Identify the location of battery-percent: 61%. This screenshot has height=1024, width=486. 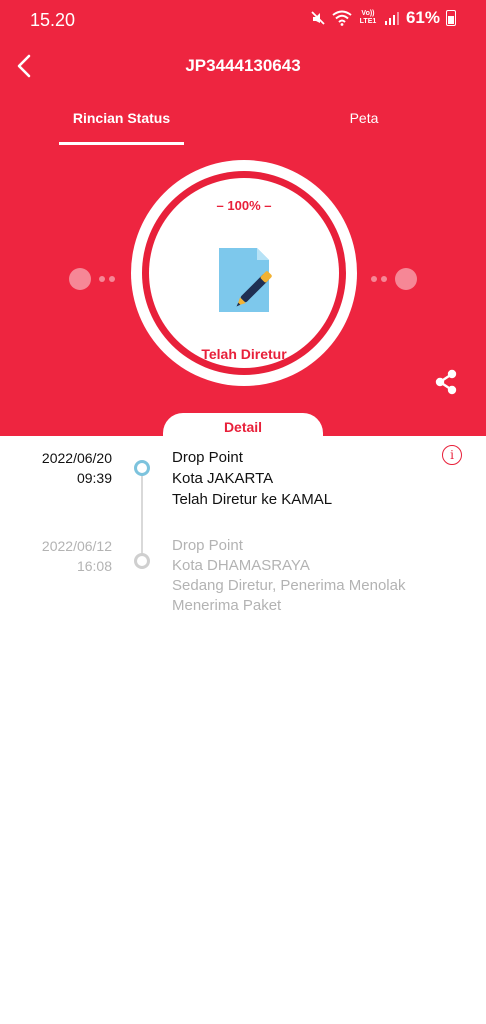
(422, 17).